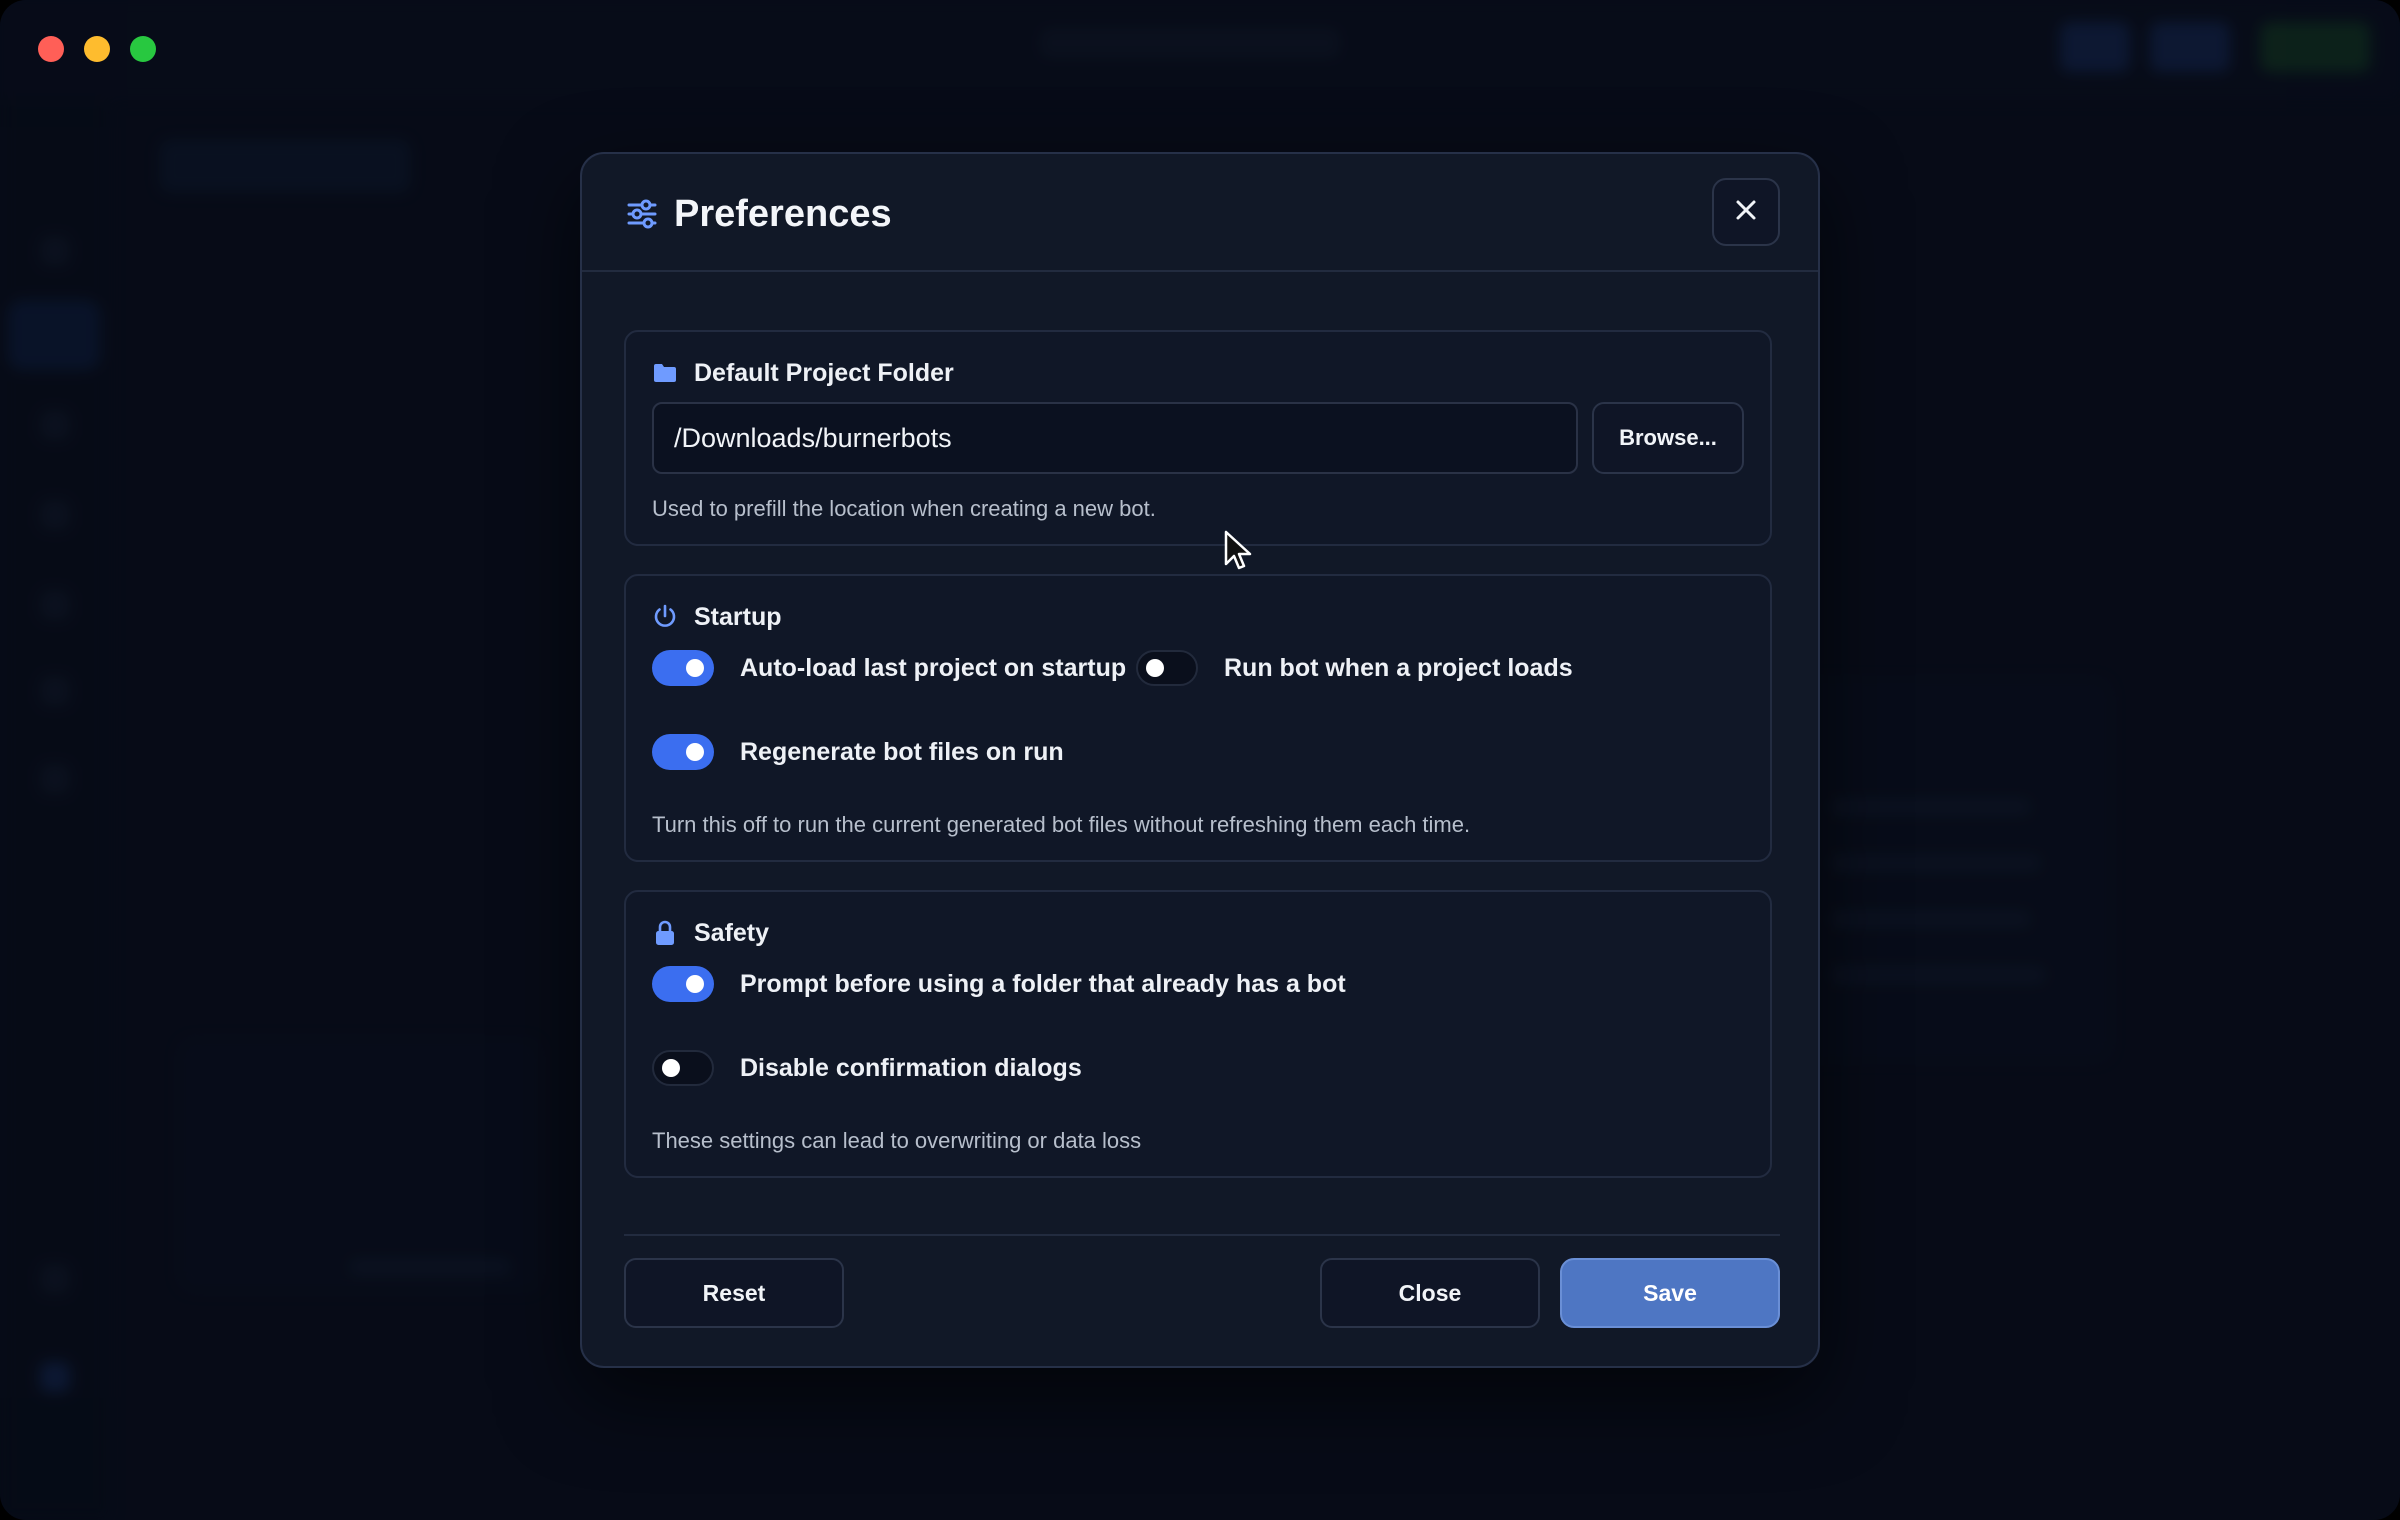  What do you see at coordinates (97, 49) in the screenshot?
I see `window-minimize-button` at bounding box center [97, 49].